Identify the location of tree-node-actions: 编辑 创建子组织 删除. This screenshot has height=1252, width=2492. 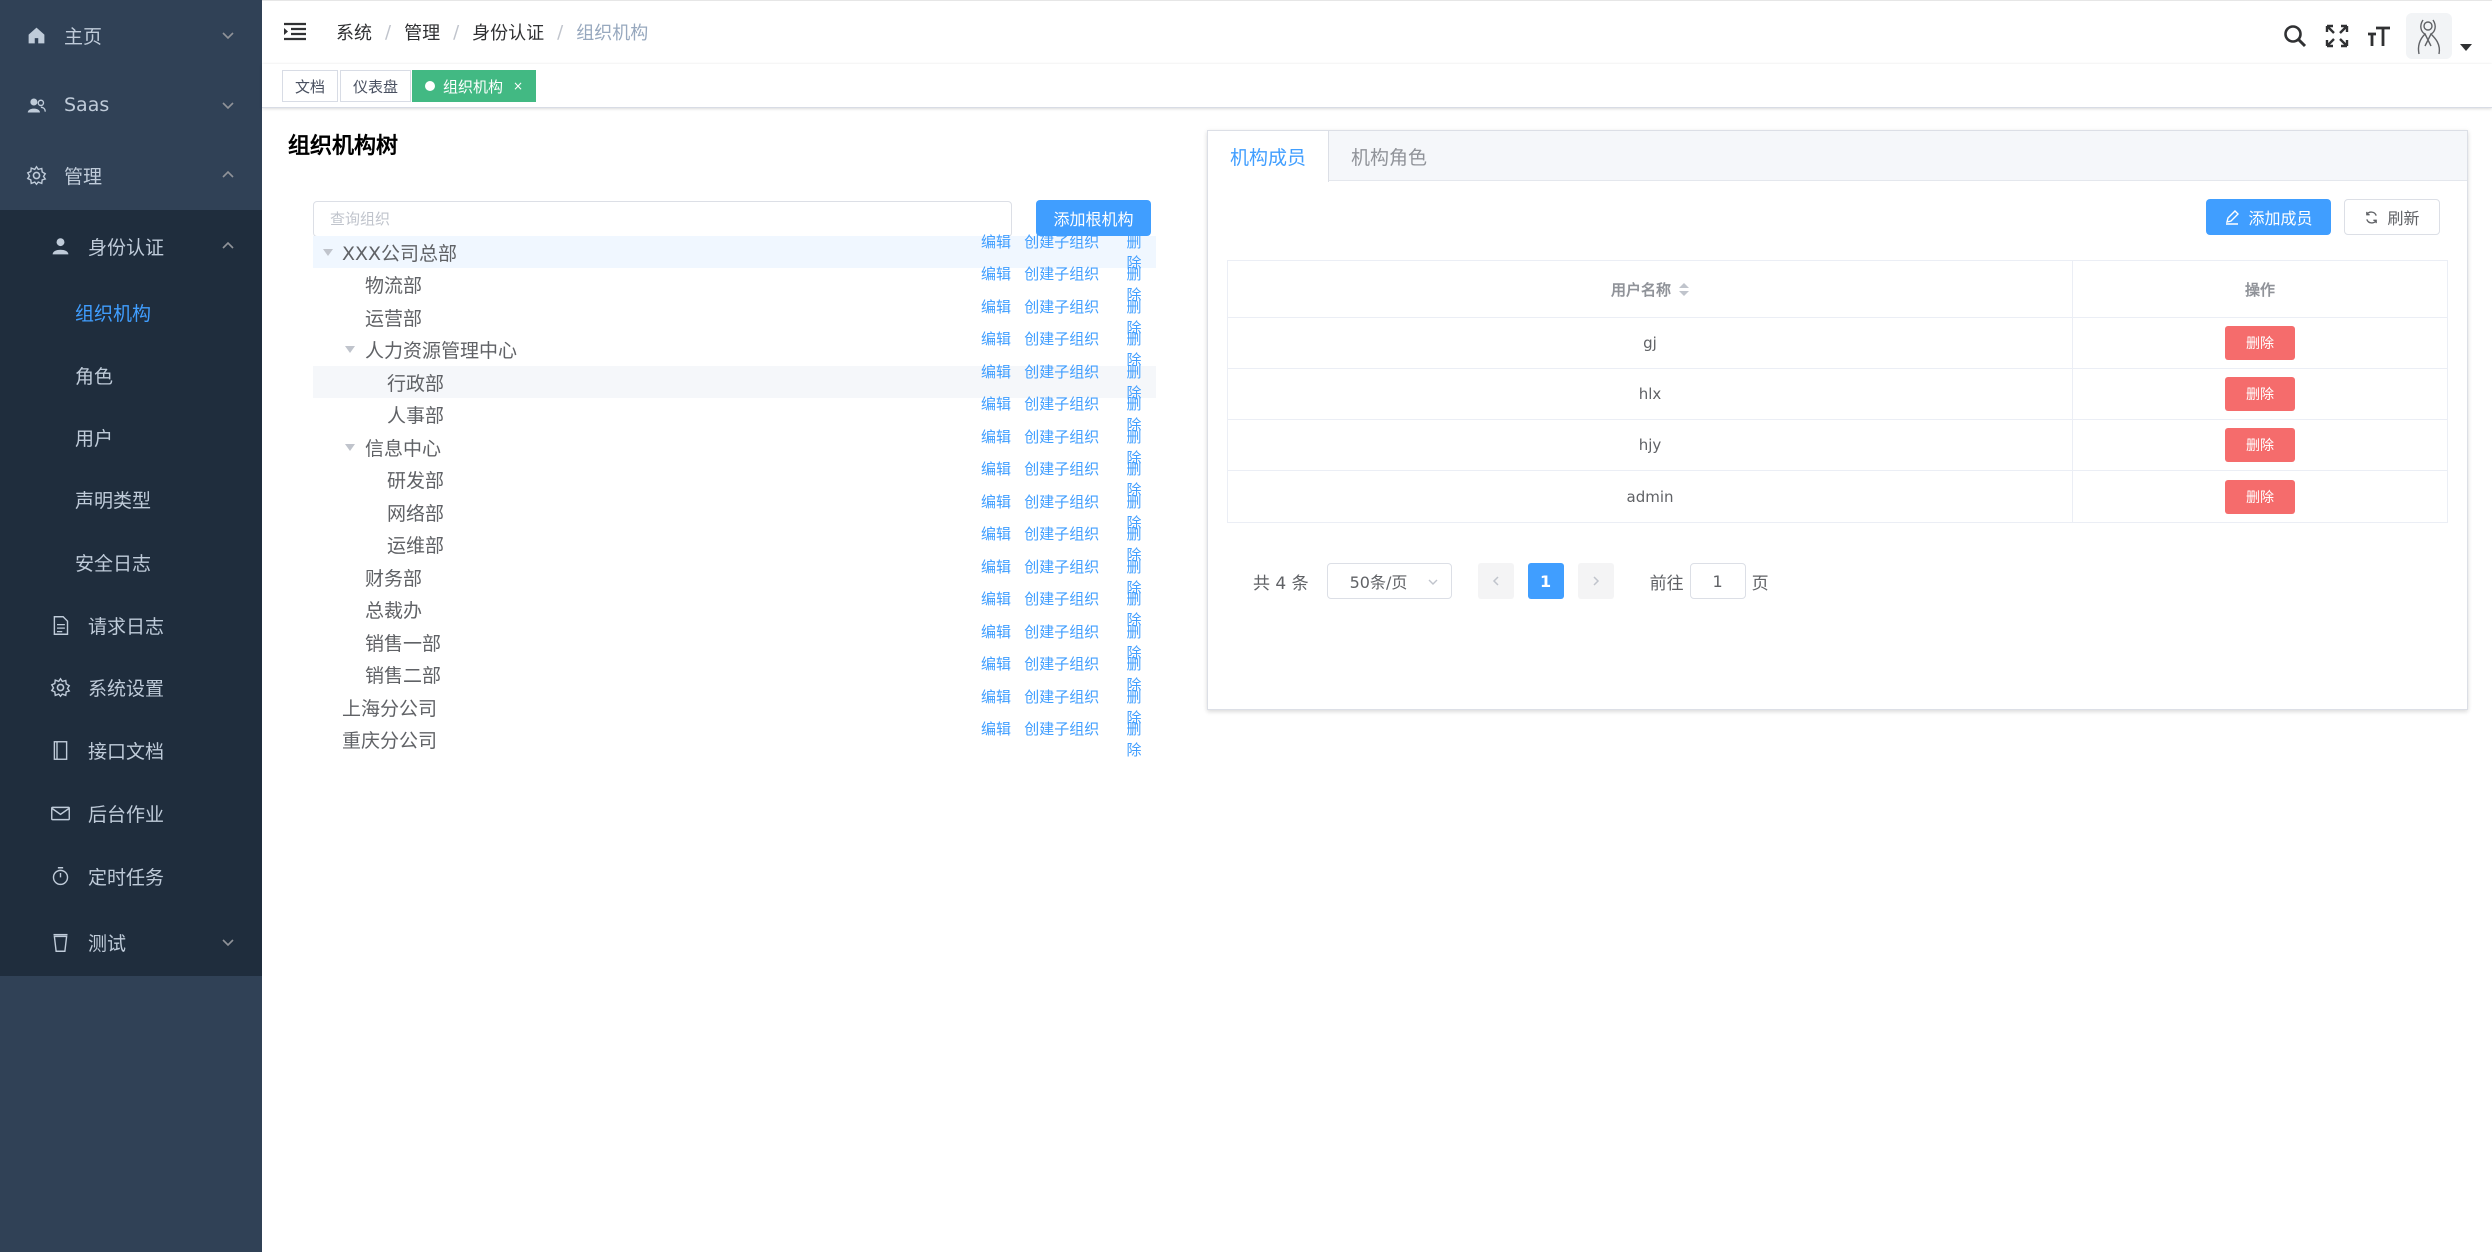
(1068, 739).